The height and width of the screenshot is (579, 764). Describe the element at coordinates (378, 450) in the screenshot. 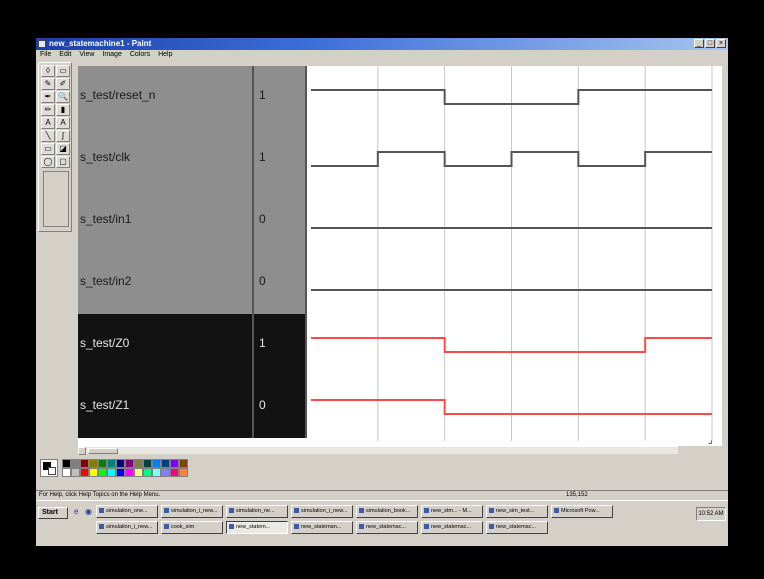

I see `horizontal-scrollbar` at that location.